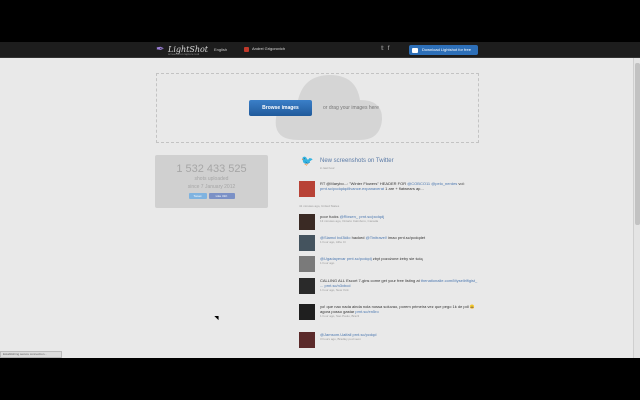  I want to click on tweet-meta: 1 hour ago, Sao Paulo, Brazil, so click(340, 316).